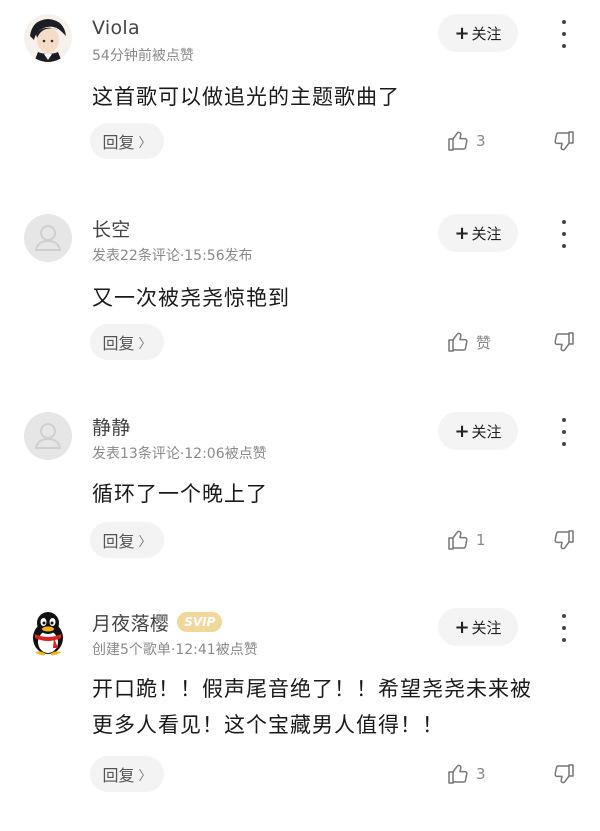  I want to click on svip-badge: SVIP, so click(200, 622).